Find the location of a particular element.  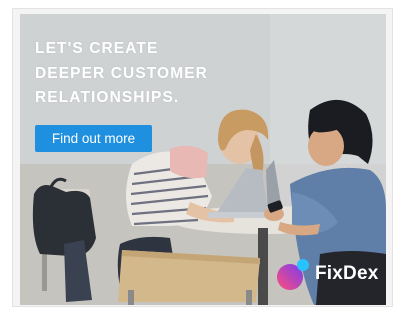

headline-line-2: DEEPER CUSTOMER is located at coordinates (121, 73).